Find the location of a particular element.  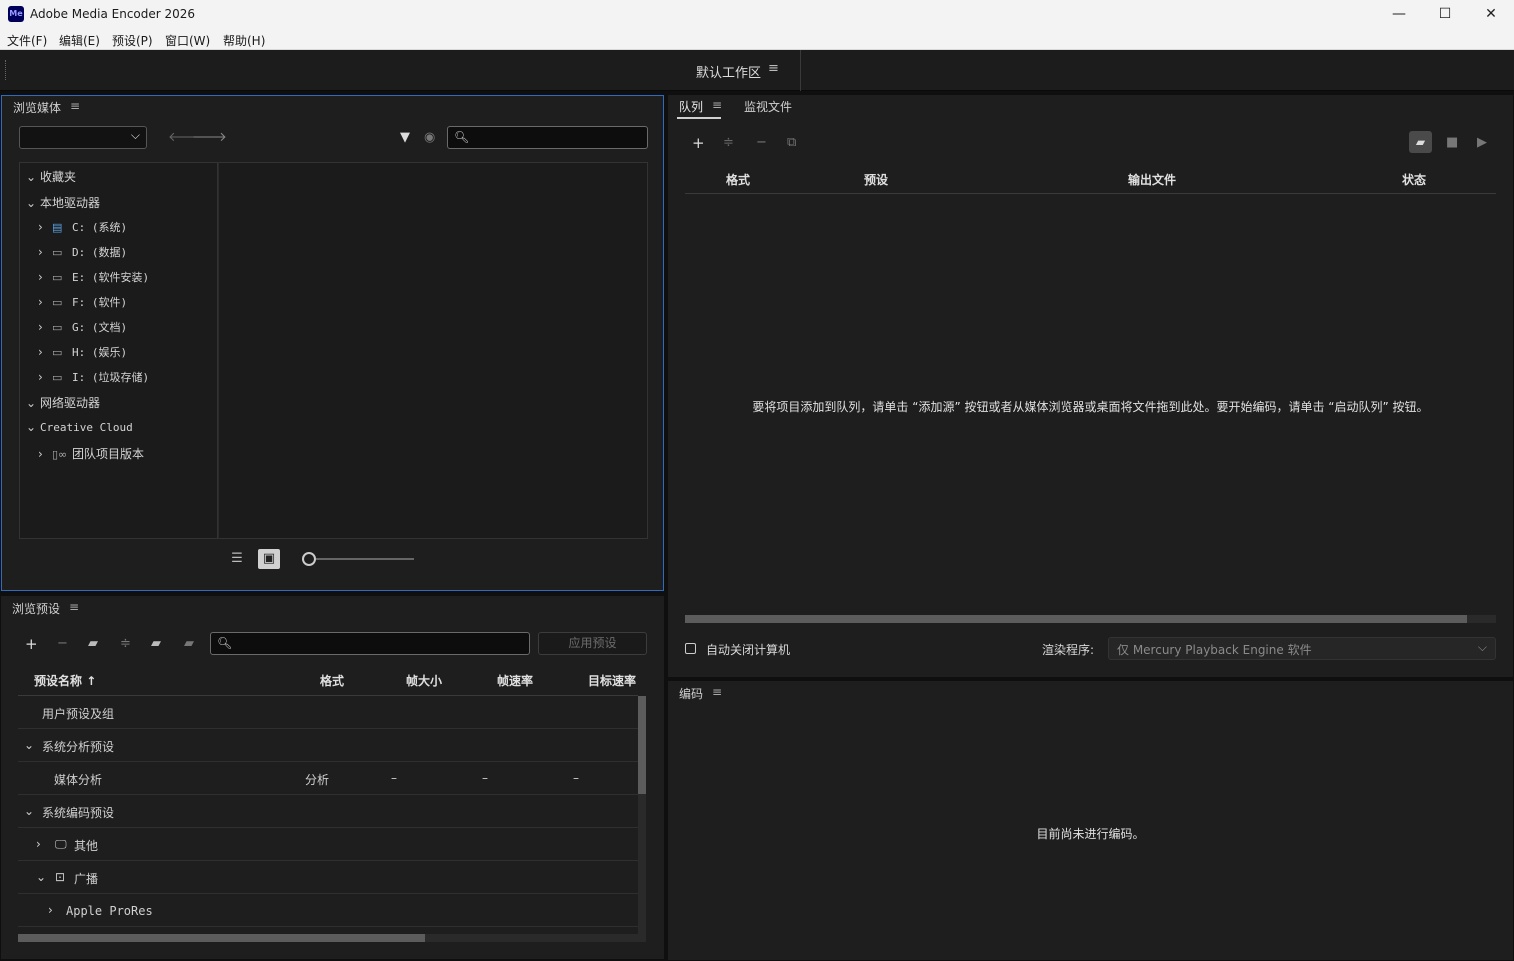

tree-item-network-drives: ⌄ 网络驱动器 is located at coordinates (63, 402).